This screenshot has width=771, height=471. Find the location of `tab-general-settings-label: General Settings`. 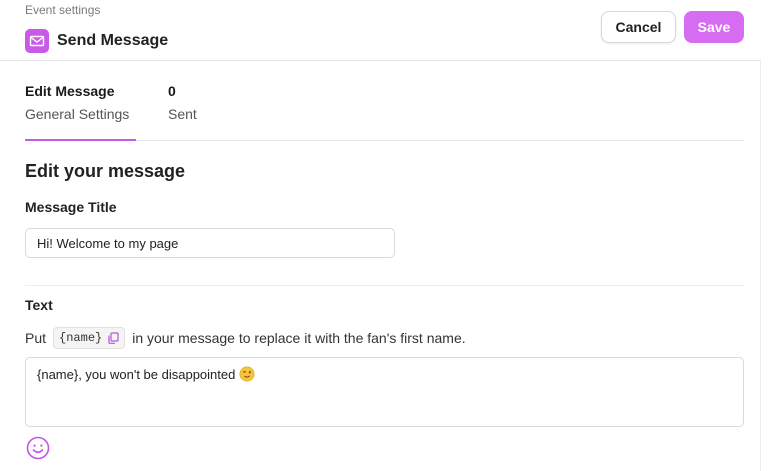

tab-general-settings-label: General Settings is located at coordinates (77, 114).